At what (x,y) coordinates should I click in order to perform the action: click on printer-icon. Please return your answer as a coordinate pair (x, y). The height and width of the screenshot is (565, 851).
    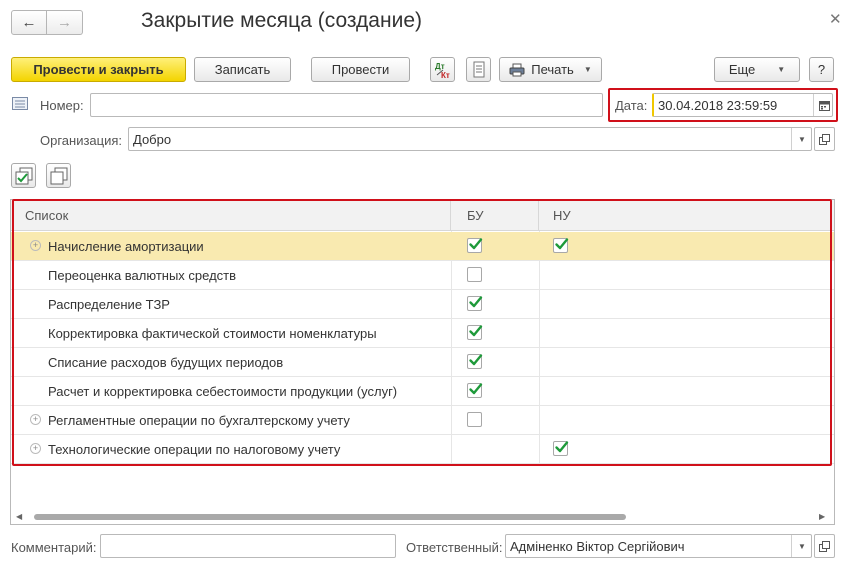
    Looking at the image, I should click on (517, 69).